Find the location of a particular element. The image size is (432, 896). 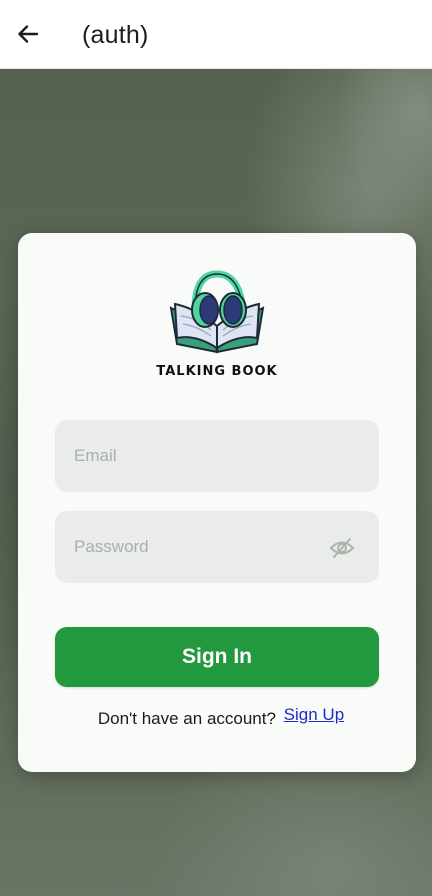

sign-in-button: Sign In is located at coordinates (217, 657).